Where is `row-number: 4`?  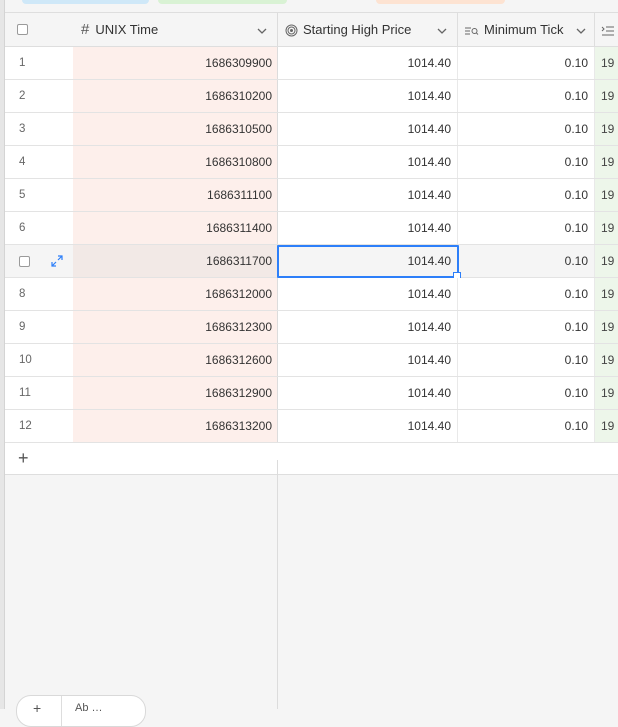
row-number: 4 is located at coordinates (22, 162).